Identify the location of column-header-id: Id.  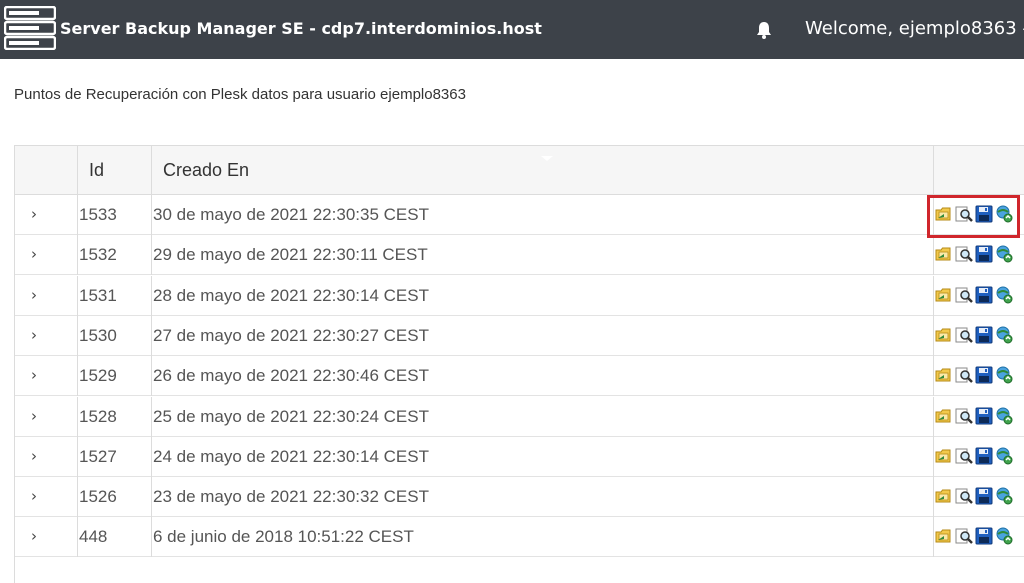
(96, 170).